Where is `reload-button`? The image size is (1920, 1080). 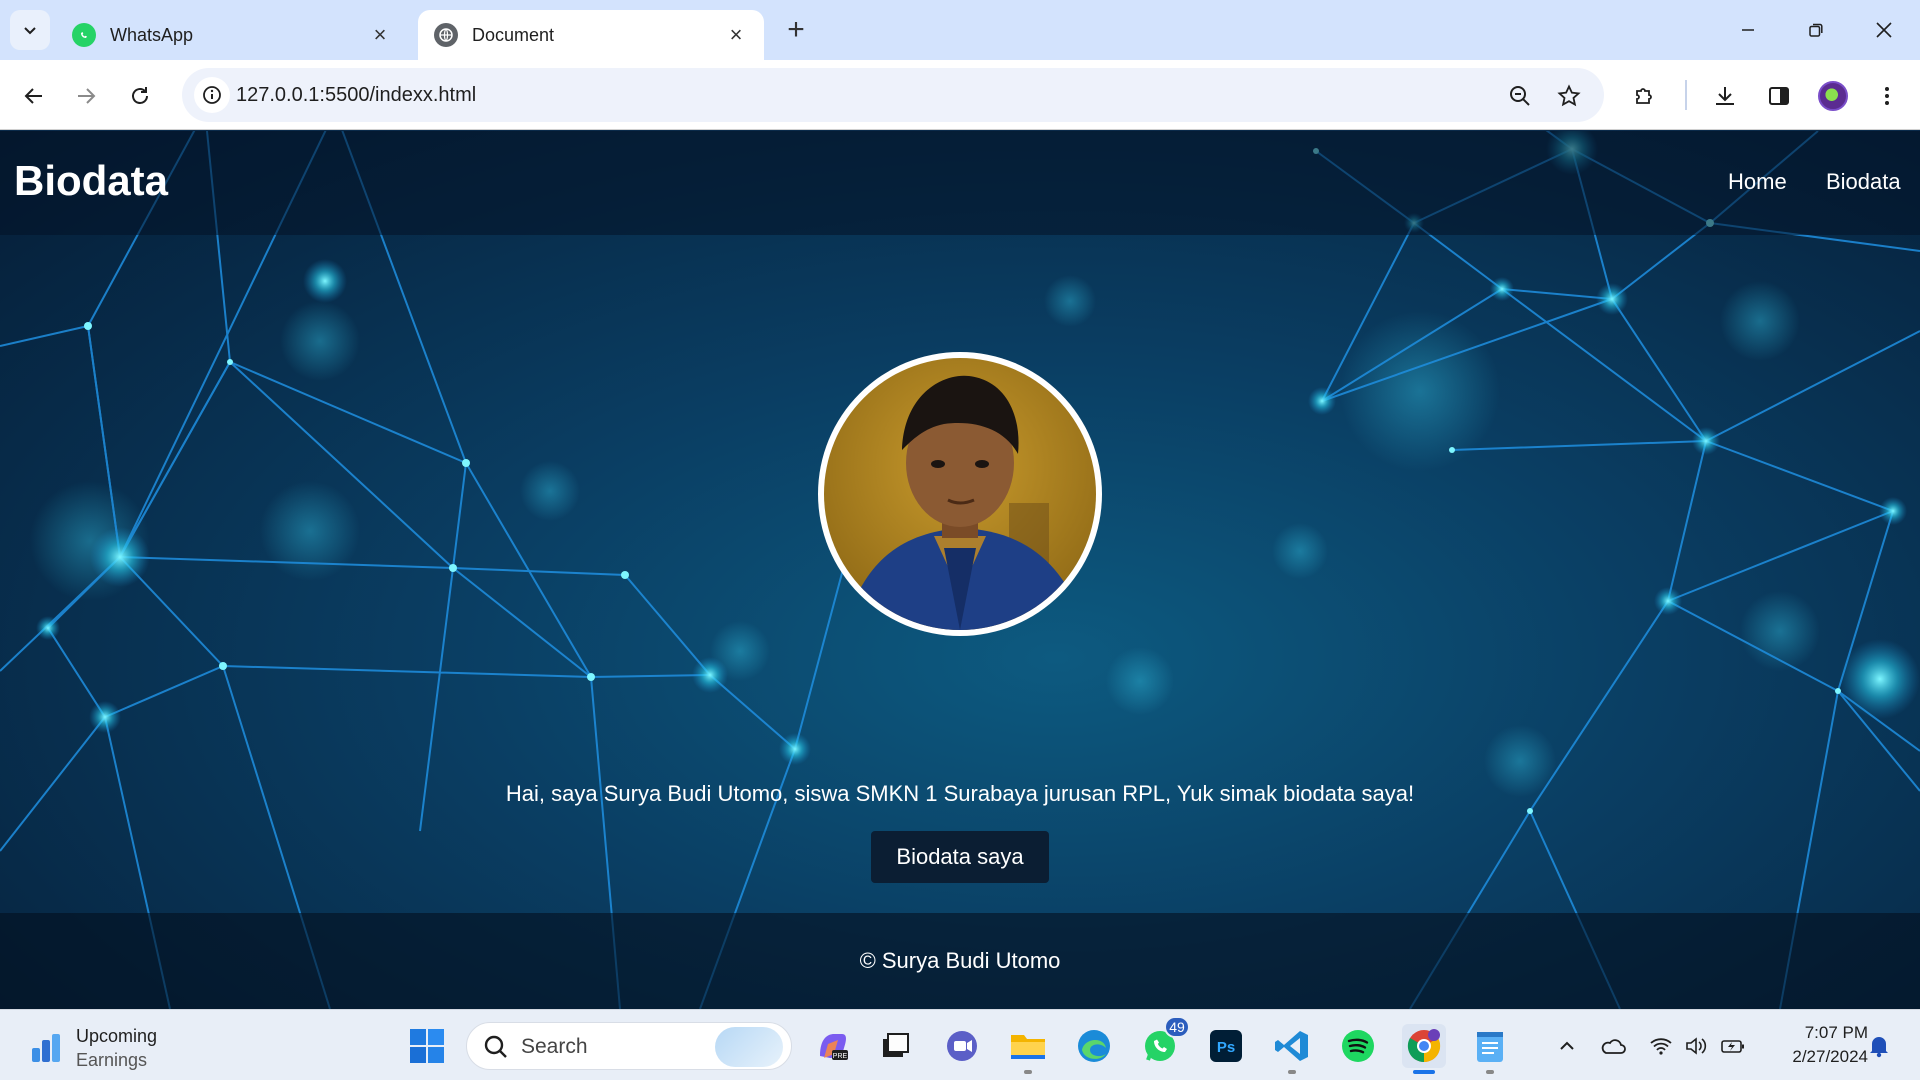
reload-button is located at coordinates (140, 96).